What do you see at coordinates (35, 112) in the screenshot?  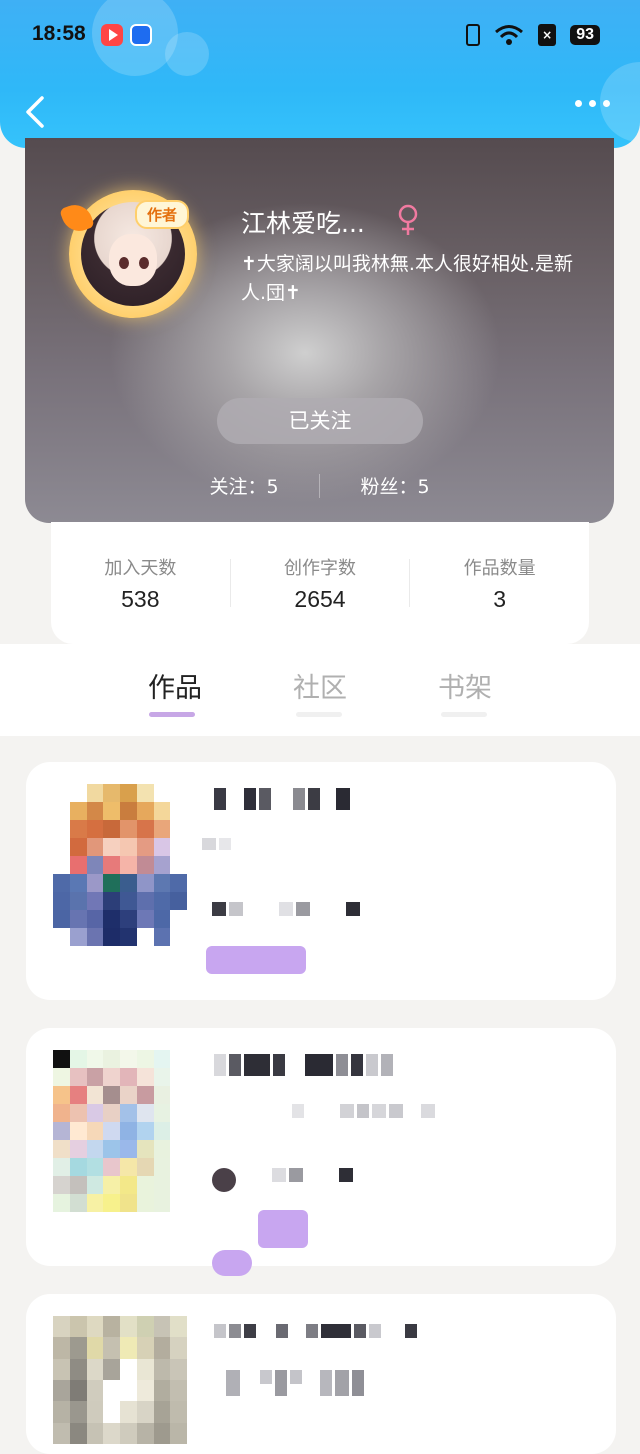 I see `chevron-left-icon` at bounding box center [35, 112].